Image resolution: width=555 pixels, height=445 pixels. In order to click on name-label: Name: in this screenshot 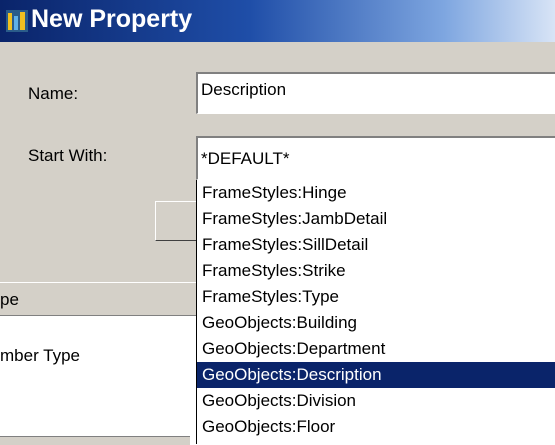, I will do `click(53, 93)`.